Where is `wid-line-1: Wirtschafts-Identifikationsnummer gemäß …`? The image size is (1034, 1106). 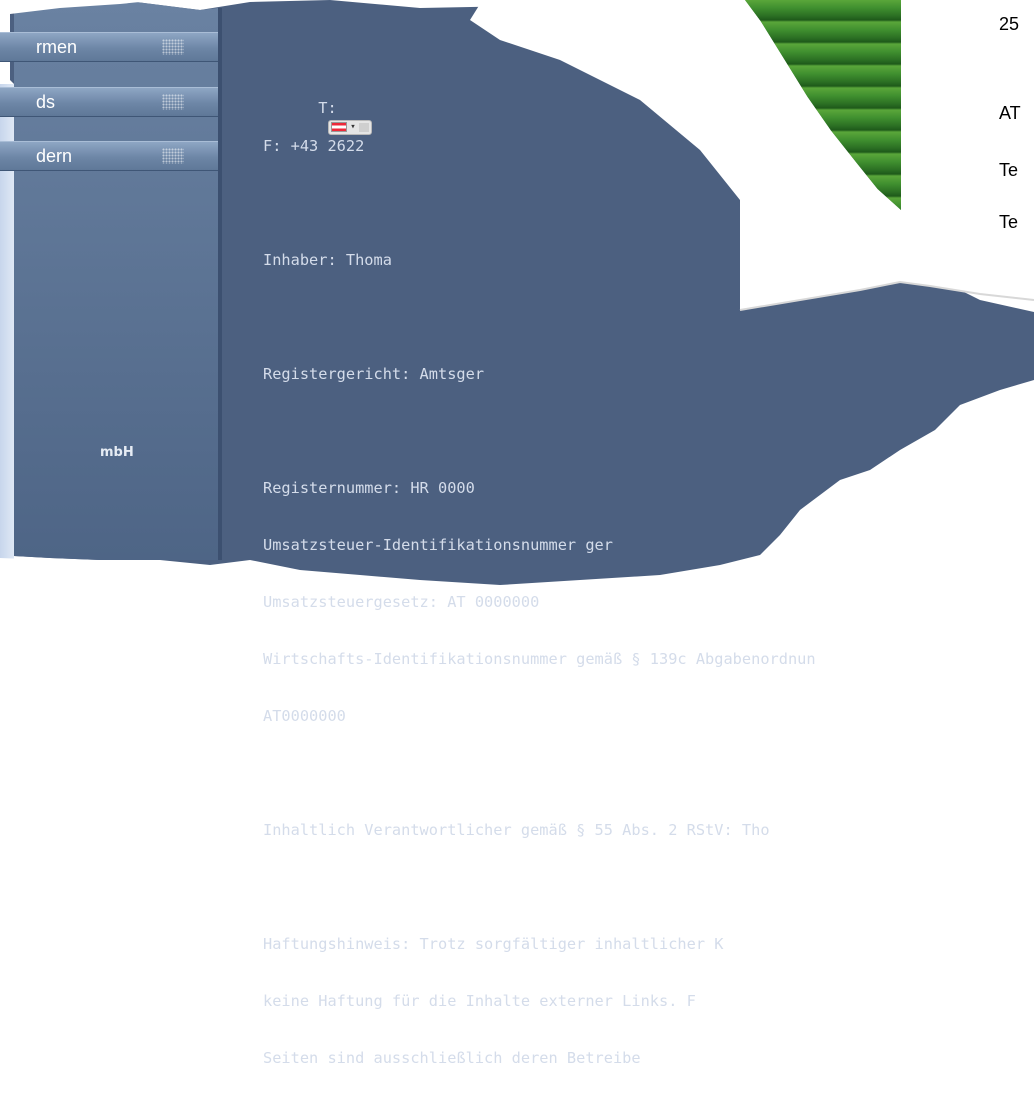
wid-line-1: Wirtschafts-Identifikationsnummer gemäß … is located at coordinates (539, 659).